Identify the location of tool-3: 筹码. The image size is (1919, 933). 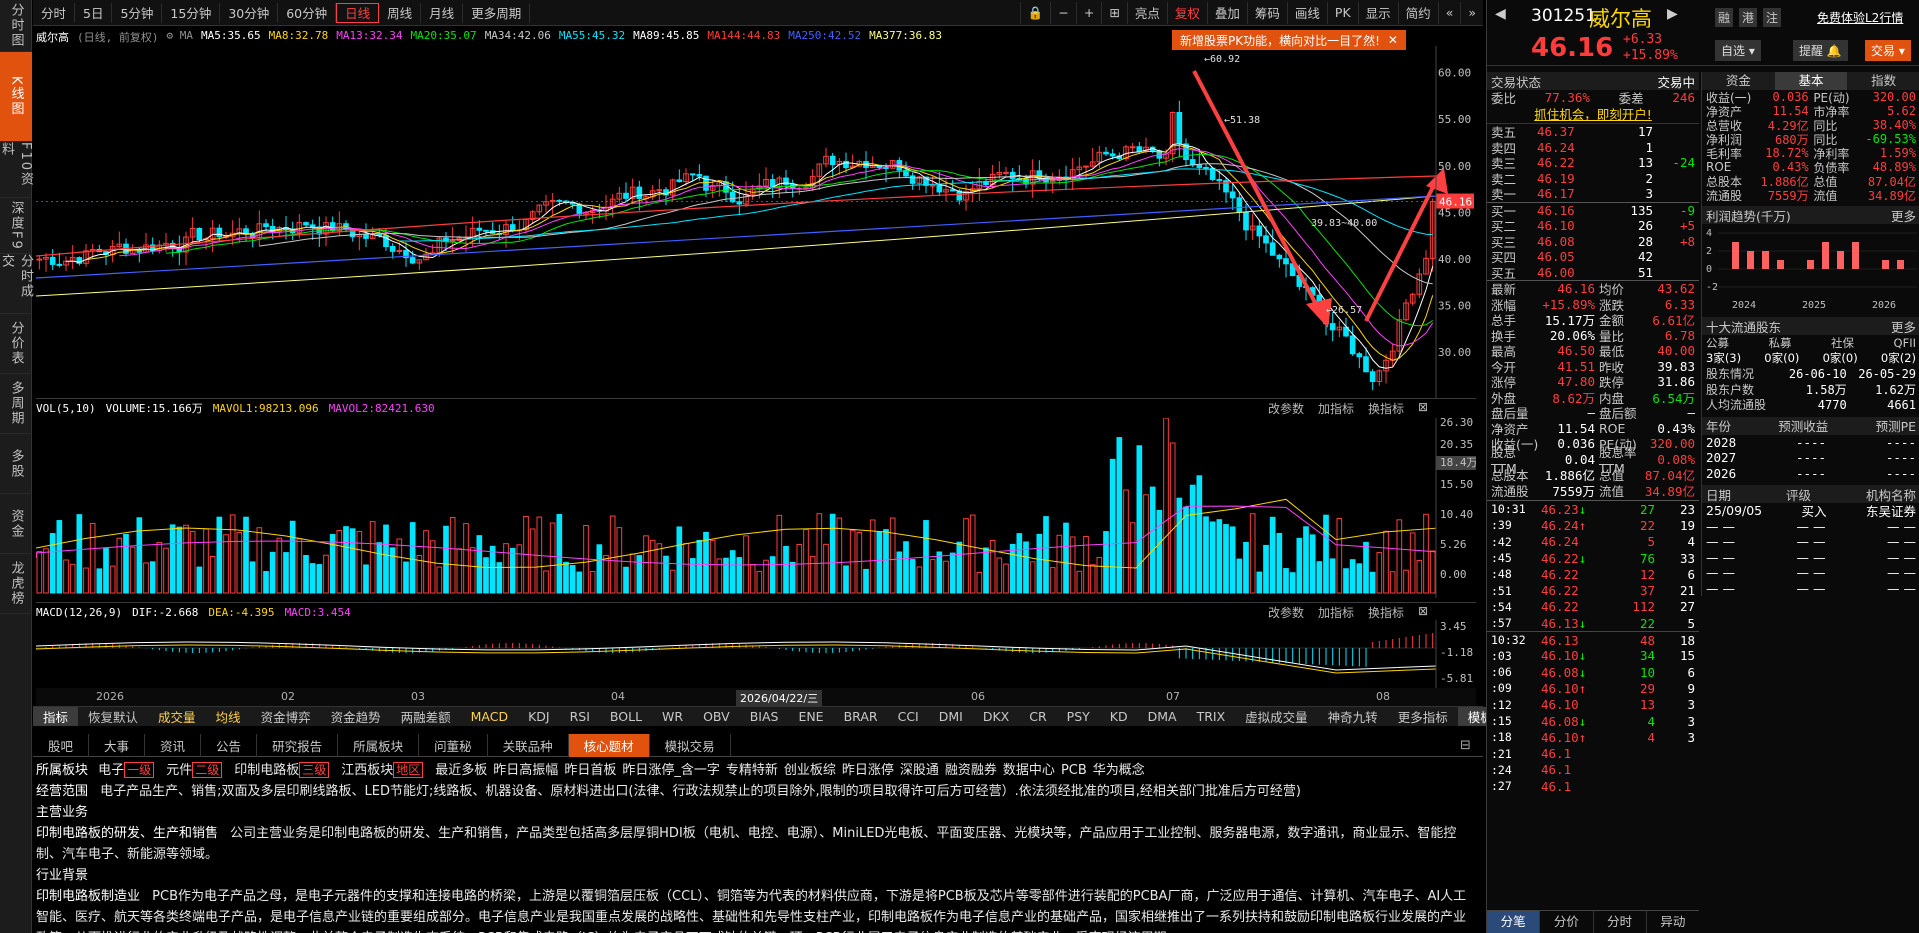
(1266, 12).